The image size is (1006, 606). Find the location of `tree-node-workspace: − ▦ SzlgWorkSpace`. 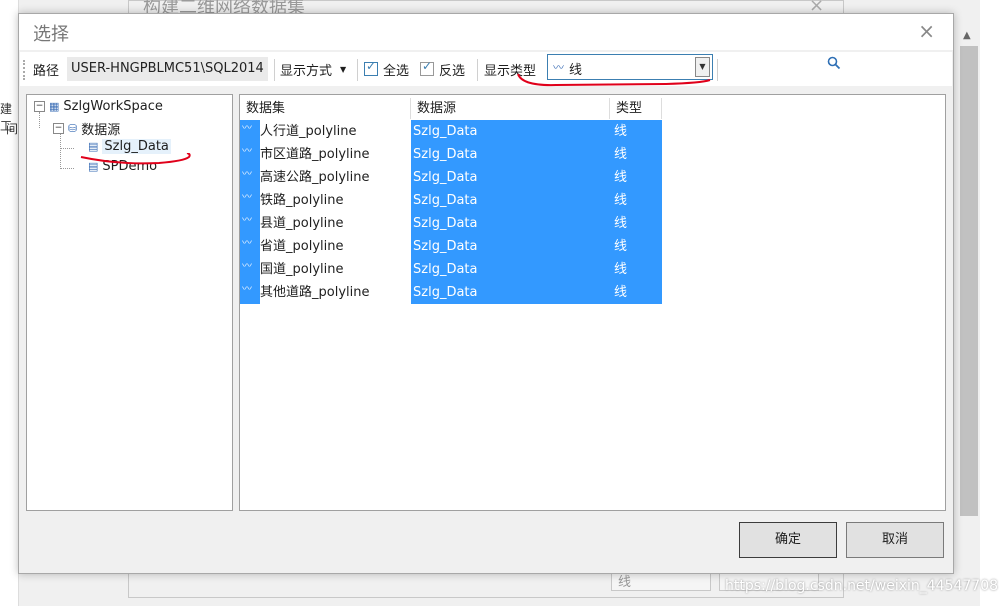

tree-node-workspace: − ▦ SzlgWorkSpace is located at coordinates (98, 106).